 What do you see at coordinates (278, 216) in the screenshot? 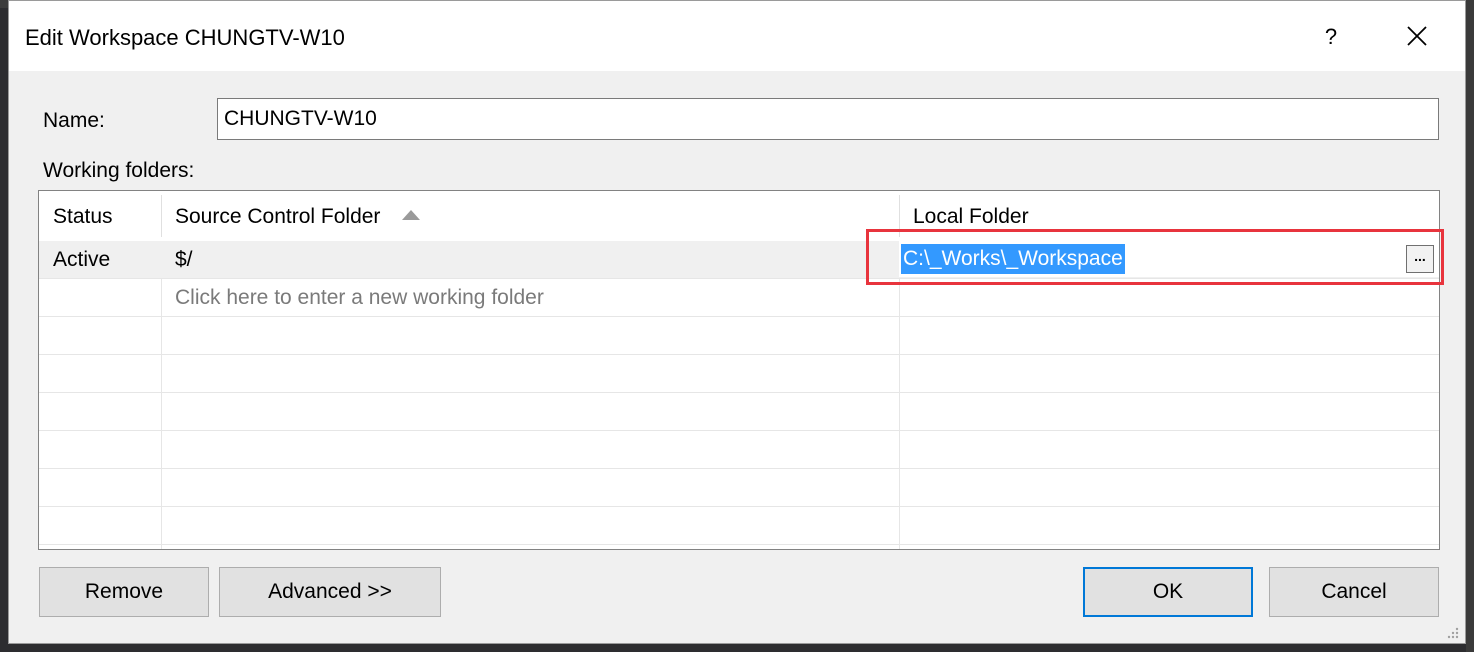
I see `column-header-source-label: Source Control Folder` at bounding box center [278, 216].